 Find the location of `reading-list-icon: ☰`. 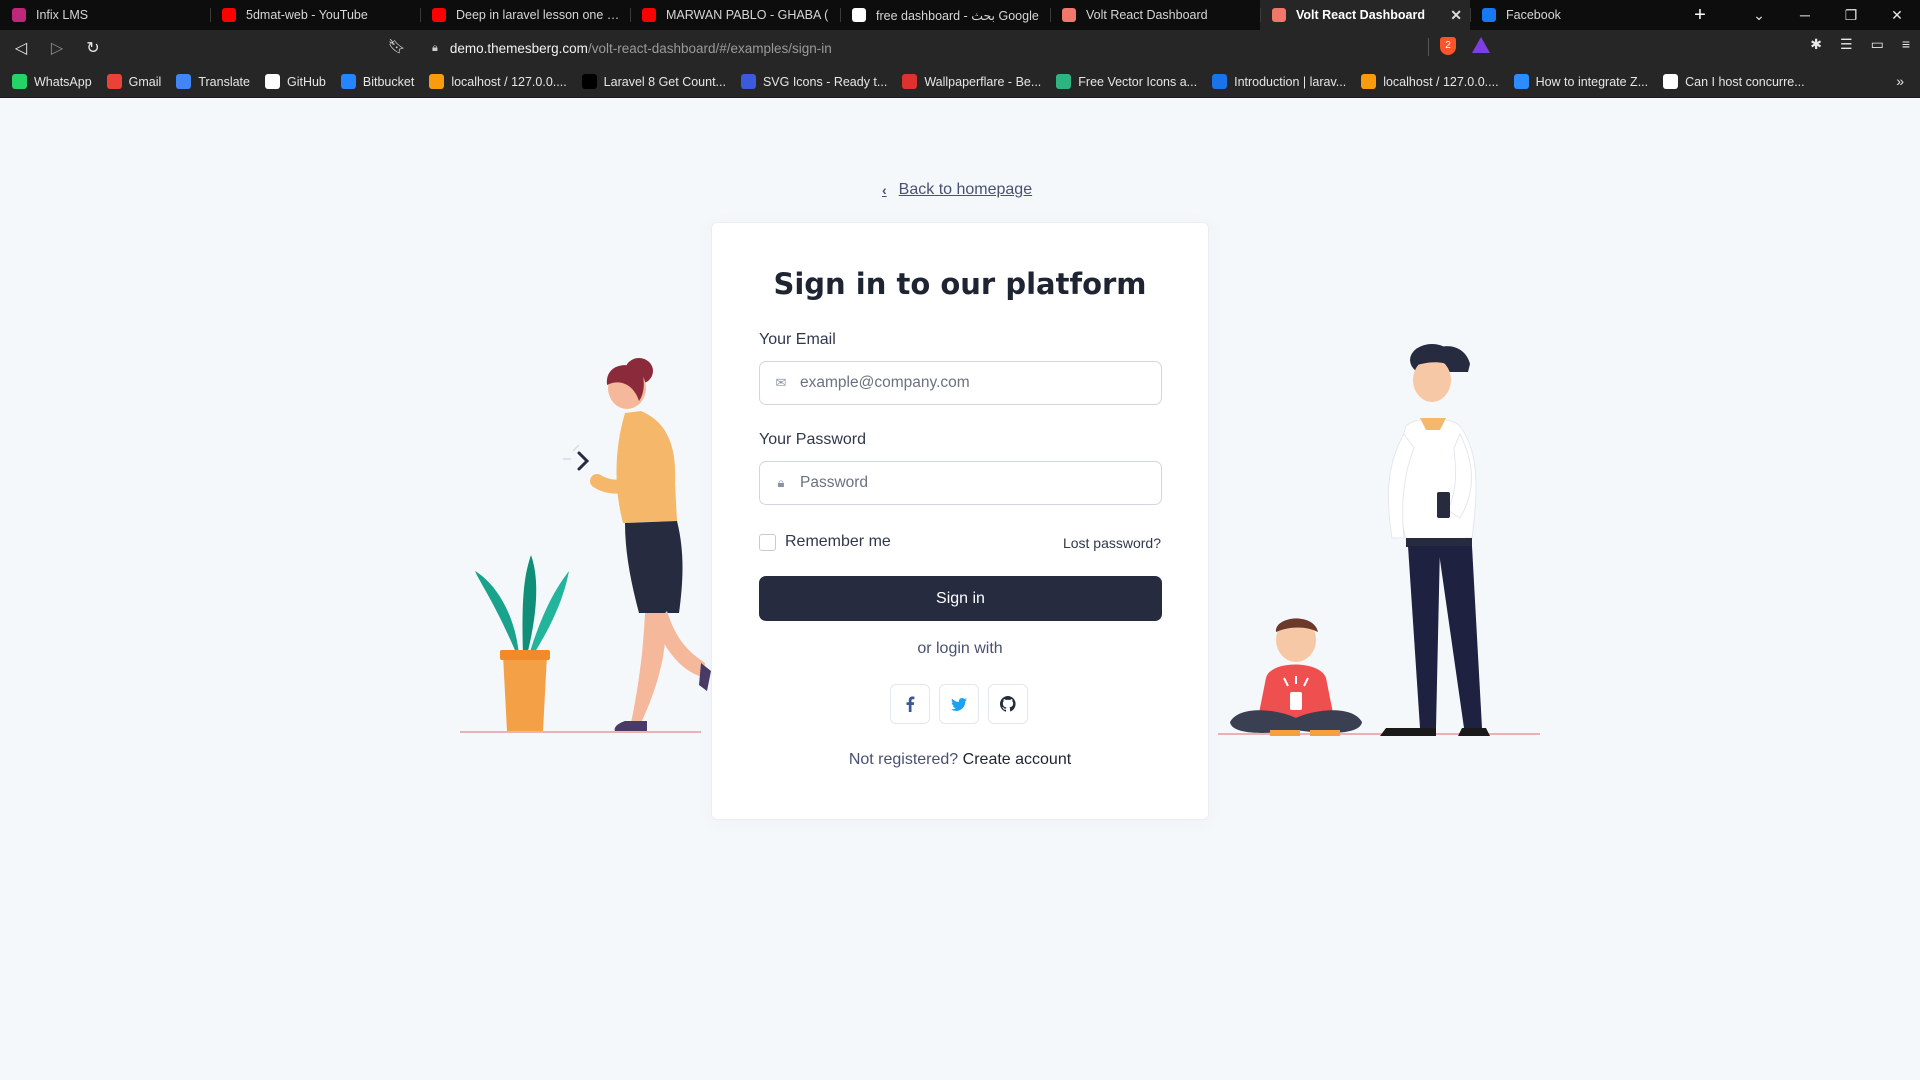

reading-list-icon: ☰ is located at coordinates (1846, 44).